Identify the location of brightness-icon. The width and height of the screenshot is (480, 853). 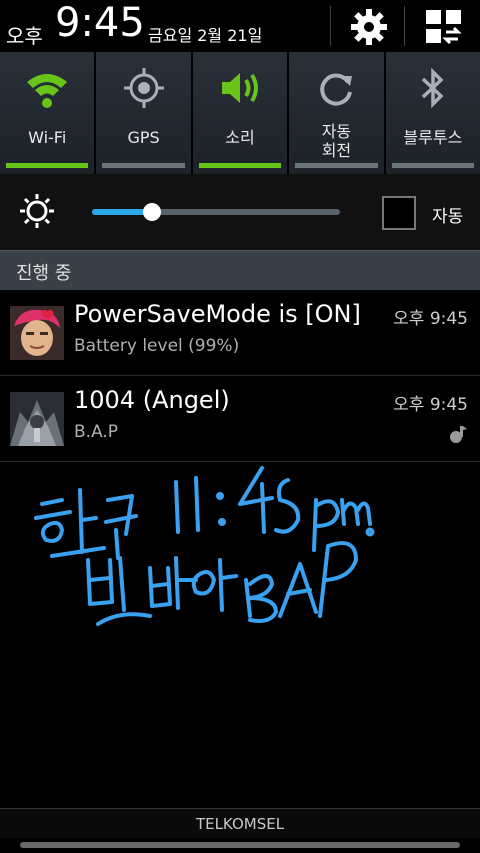
(37, 211).